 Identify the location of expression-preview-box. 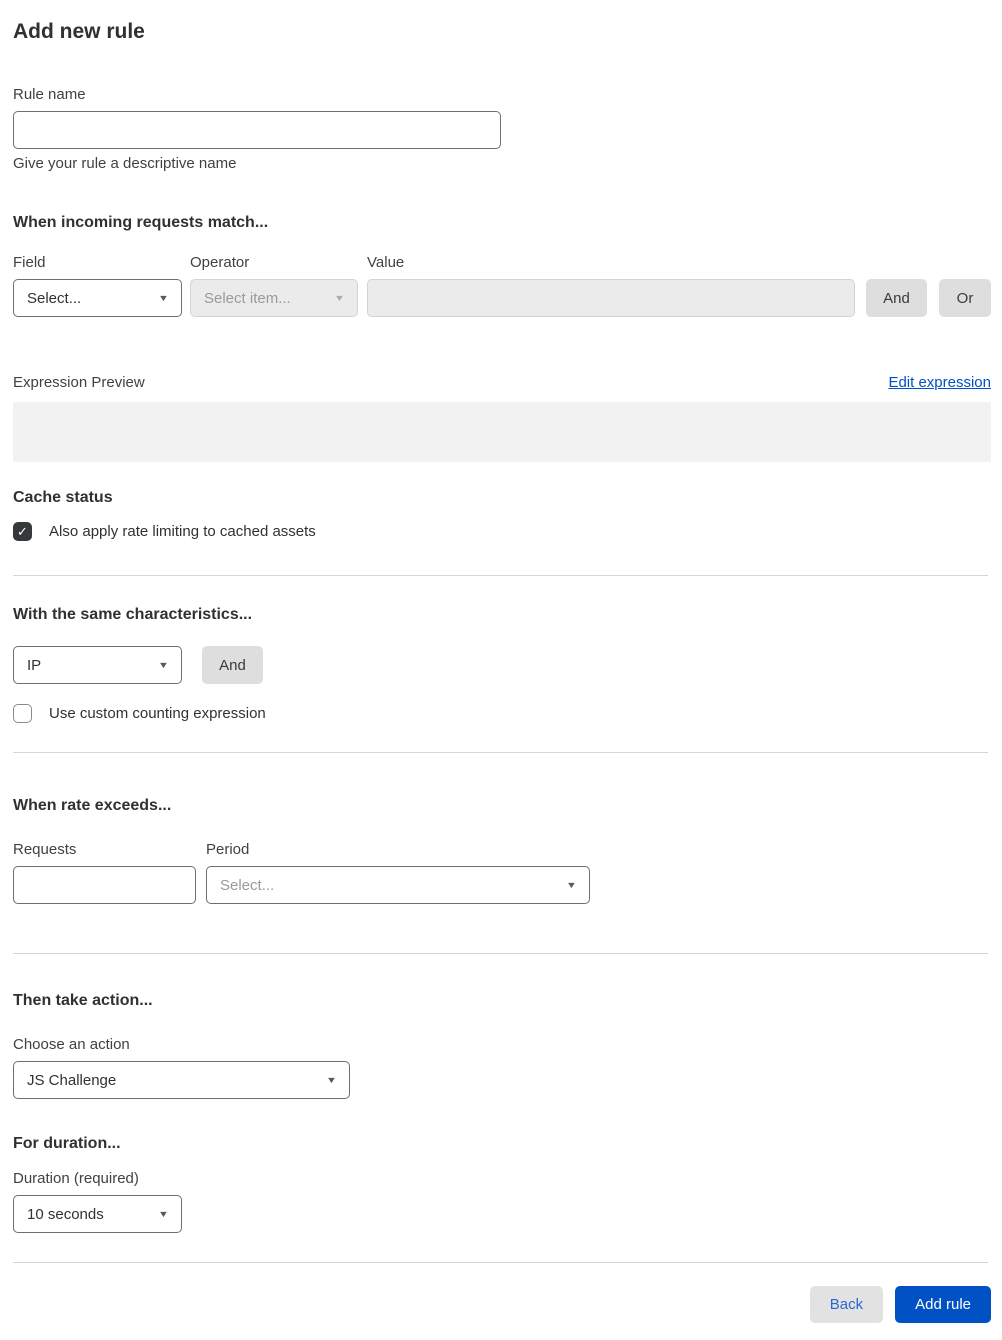
(502, 432).